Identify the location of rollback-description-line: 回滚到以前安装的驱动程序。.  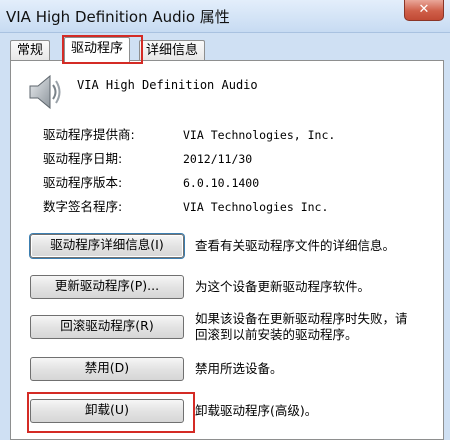
(276, 334).